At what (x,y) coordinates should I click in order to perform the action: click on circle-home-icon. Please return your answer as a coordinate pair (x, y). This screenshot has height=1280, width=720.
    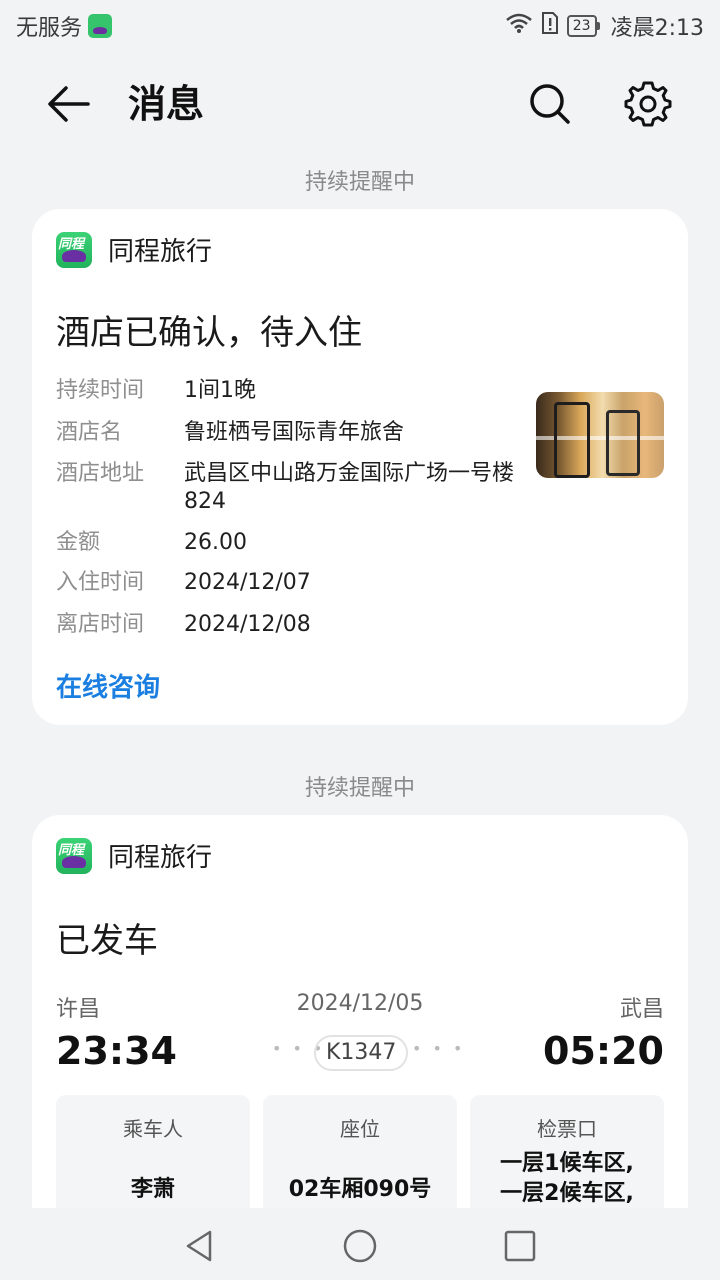
    Looking at the image, I should click on (360, 1246).